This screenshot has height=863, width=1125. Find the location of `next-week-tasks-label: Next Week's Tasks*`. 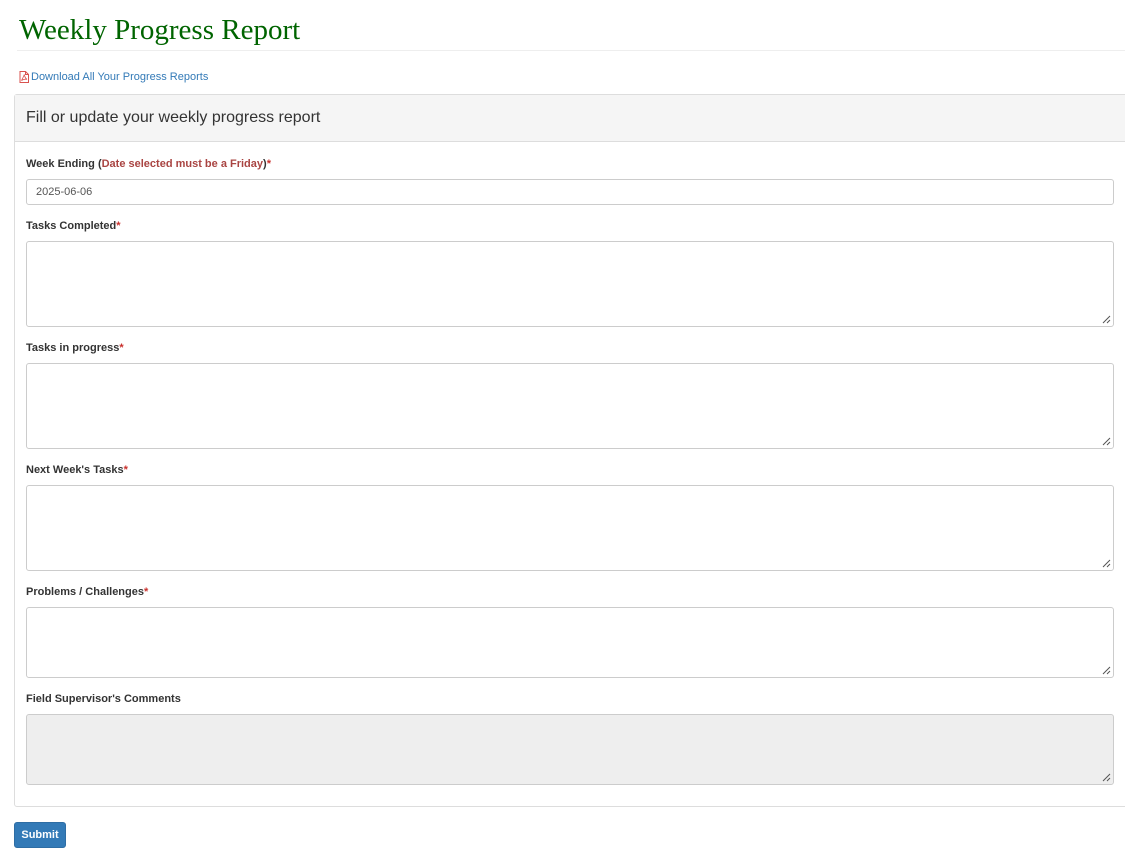

next-week-tasks-label: Next Week's Tasks* is located at coordinates (77, 470).